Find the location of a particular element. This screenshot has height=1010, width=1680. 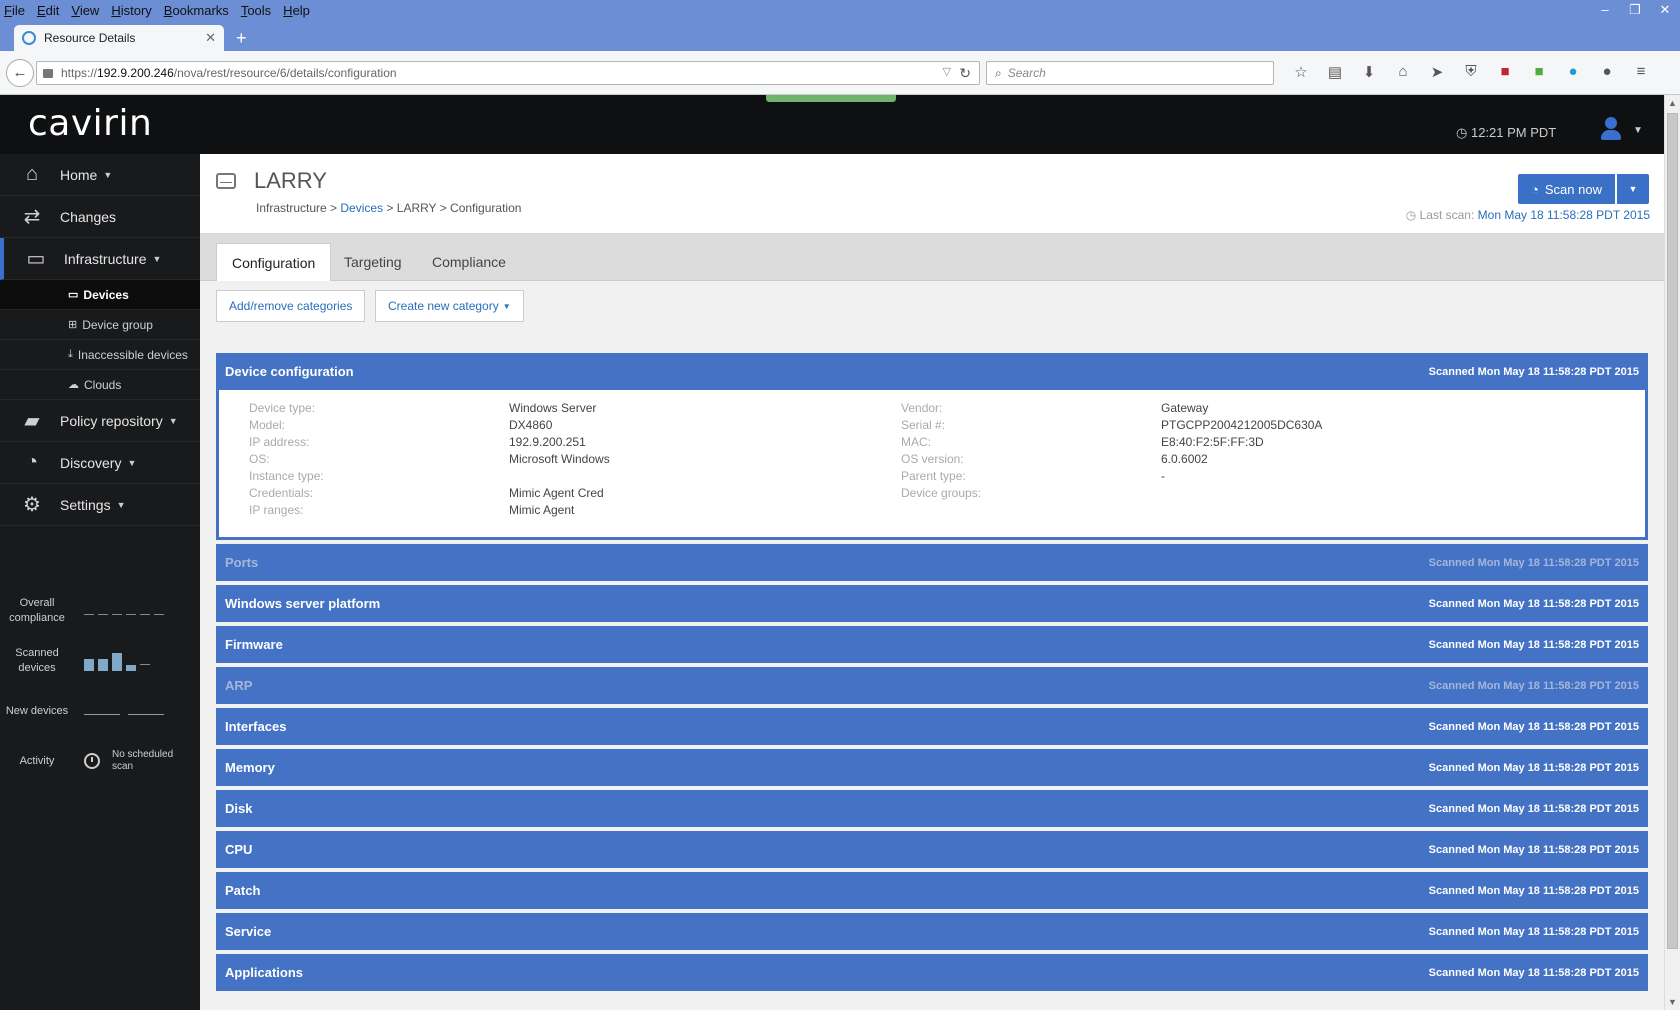

add-remove-categories-button: Add/remove categories is located at coordinates (291, 306).